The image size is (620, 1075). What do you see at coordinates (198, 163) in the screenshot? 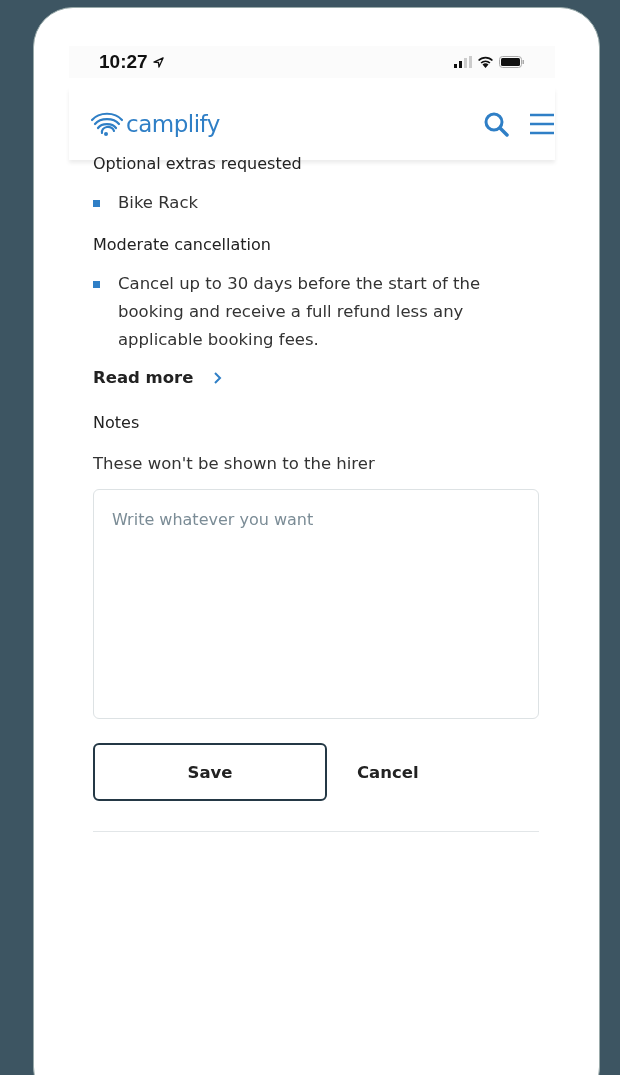
I see `section-heading: Optional extras requested` at bounding box center [198, 163].